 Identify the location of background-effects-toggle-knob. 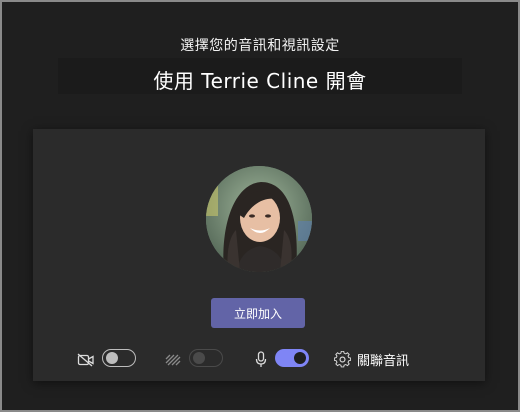
(199, 358).